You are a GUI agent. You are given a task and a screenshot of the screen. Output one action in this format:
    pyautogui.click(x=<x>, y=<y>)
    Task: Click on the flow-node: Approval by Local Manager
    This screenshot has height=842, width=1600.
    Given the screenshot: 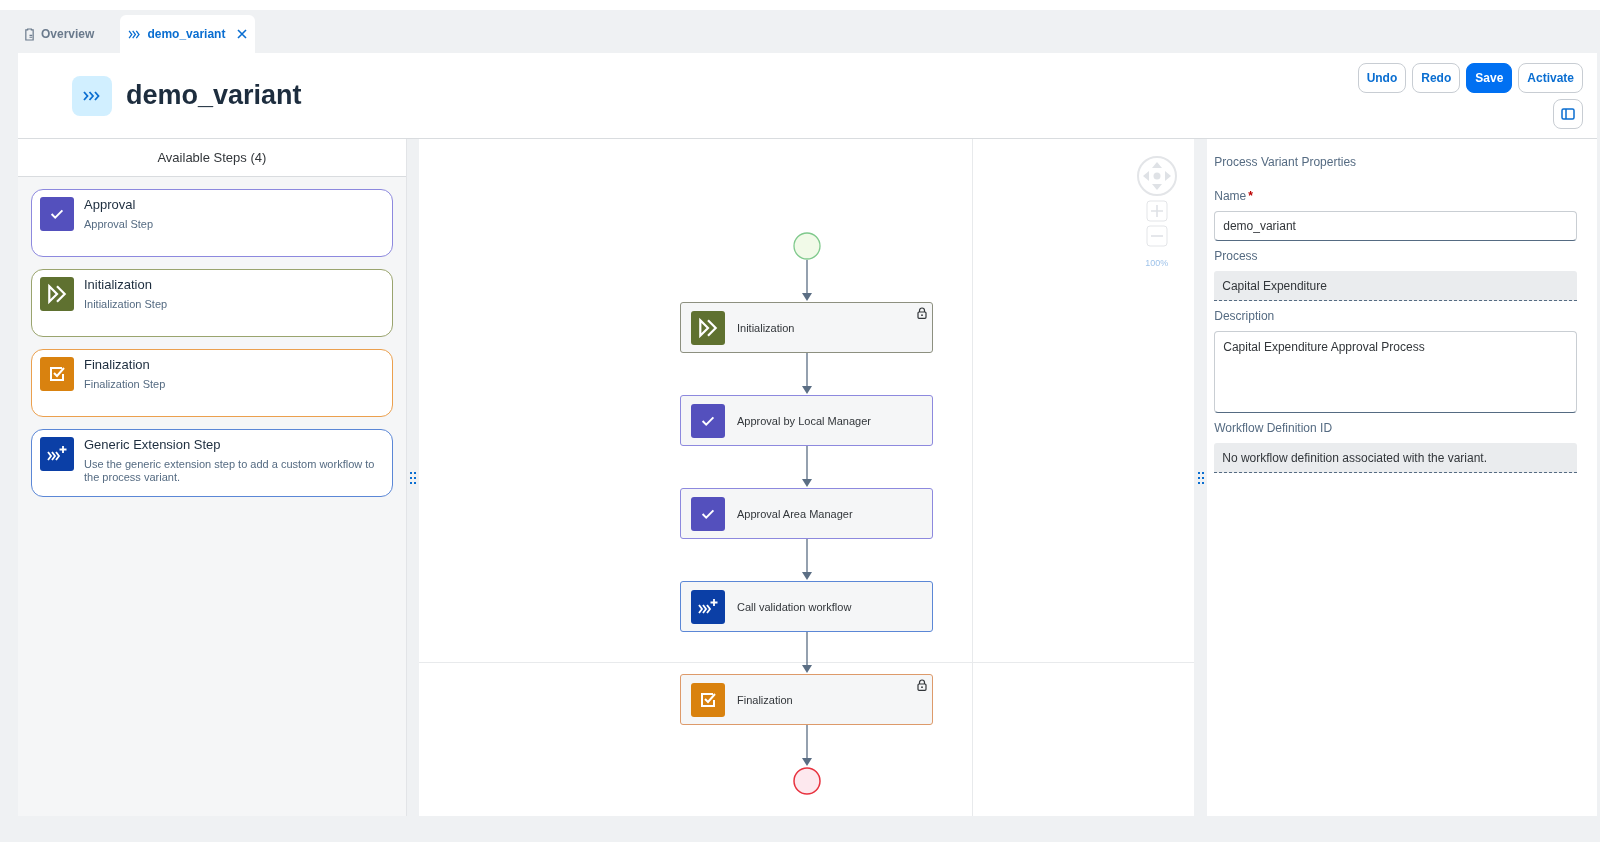 What is the action you would take?
    pyautogui.click(x=806, y=420)
    